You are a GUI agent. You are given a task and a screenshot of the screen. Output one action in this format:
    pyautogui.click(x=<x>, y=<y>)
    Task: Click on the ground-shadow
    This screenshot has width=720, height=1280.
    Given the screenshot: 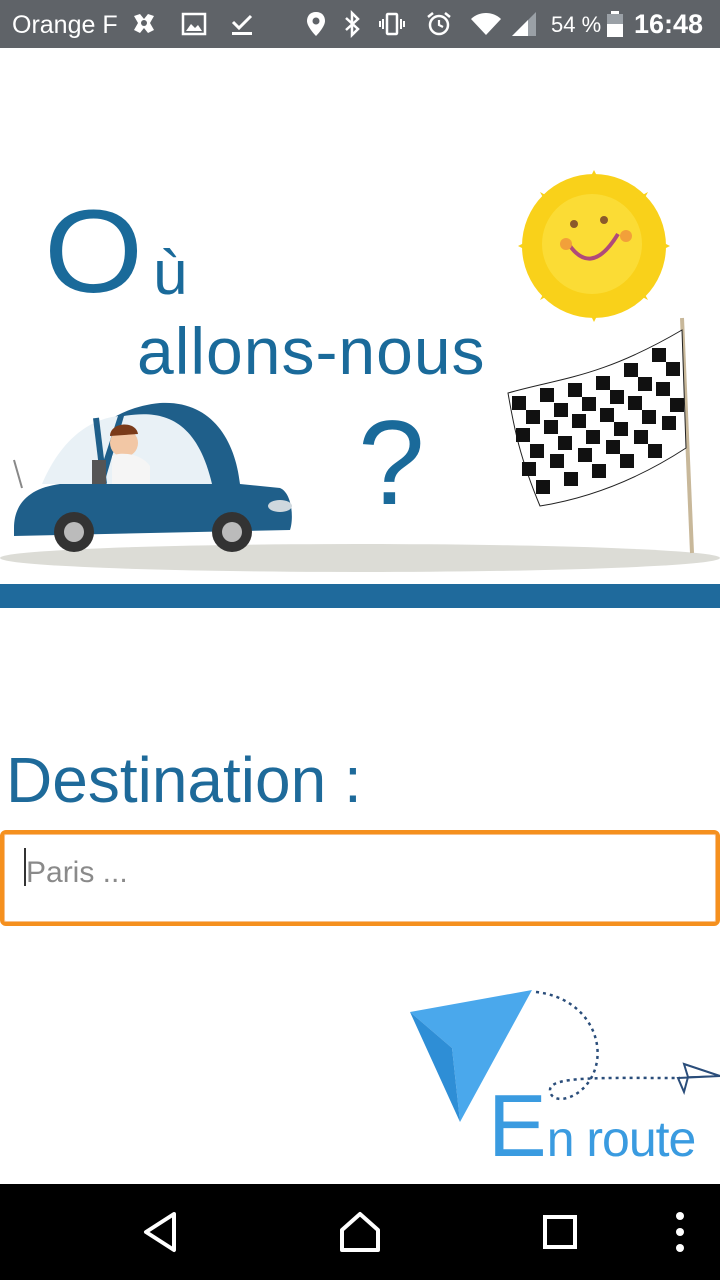 What is the action you would take?
    pyautogui.click(x=360, y=558)
    